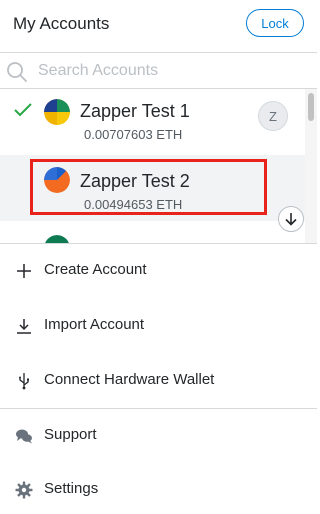 This screenshot has height=514, width=320. Describe the element at coordinates (61, 23) in the screenshot. I see `page-title: My Accounts` at that location.